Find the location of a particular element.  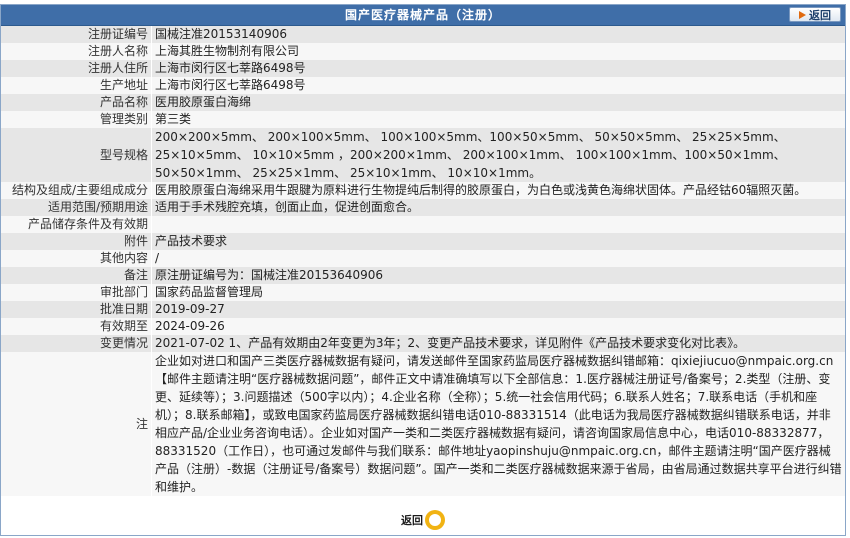

field-value: 上海其胜生物制剂有限公司 is located at coordinates (498, 51).